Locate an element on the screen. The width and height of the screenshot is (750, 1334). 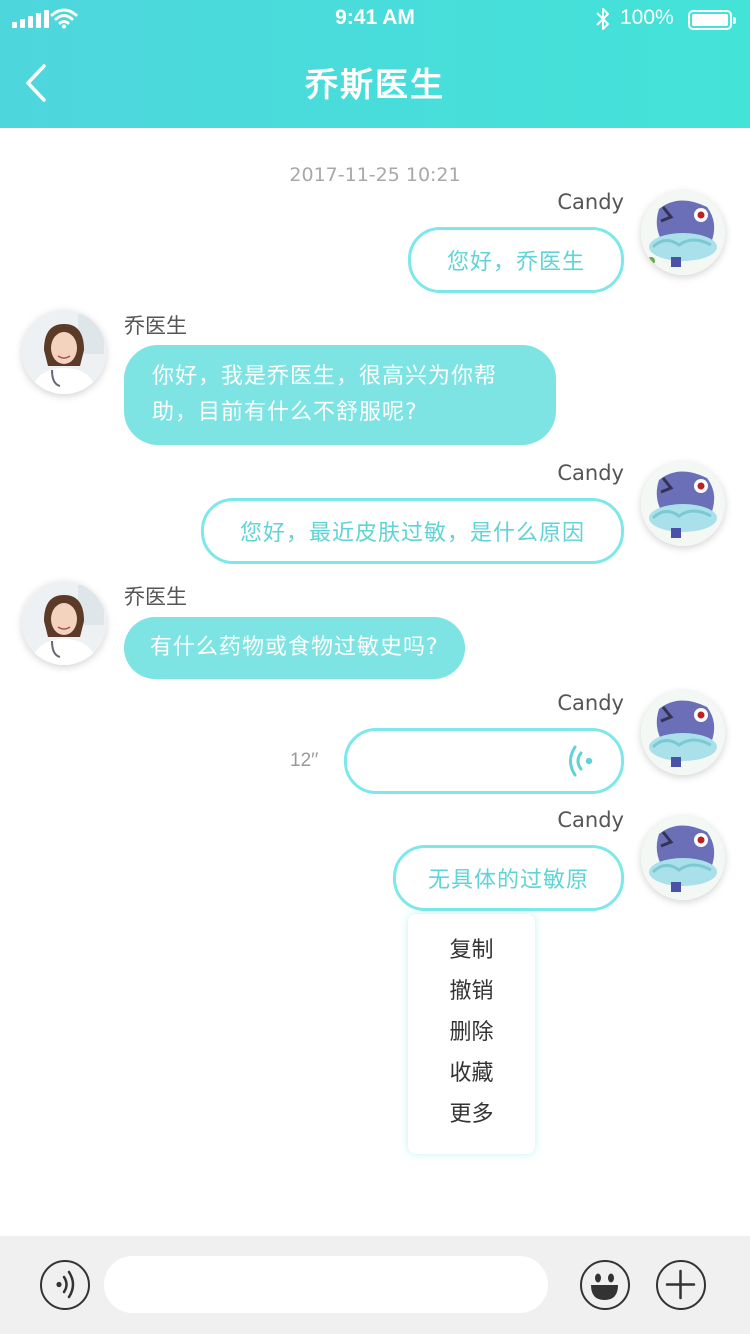
input-bar is located at coordinates (375, 1285).